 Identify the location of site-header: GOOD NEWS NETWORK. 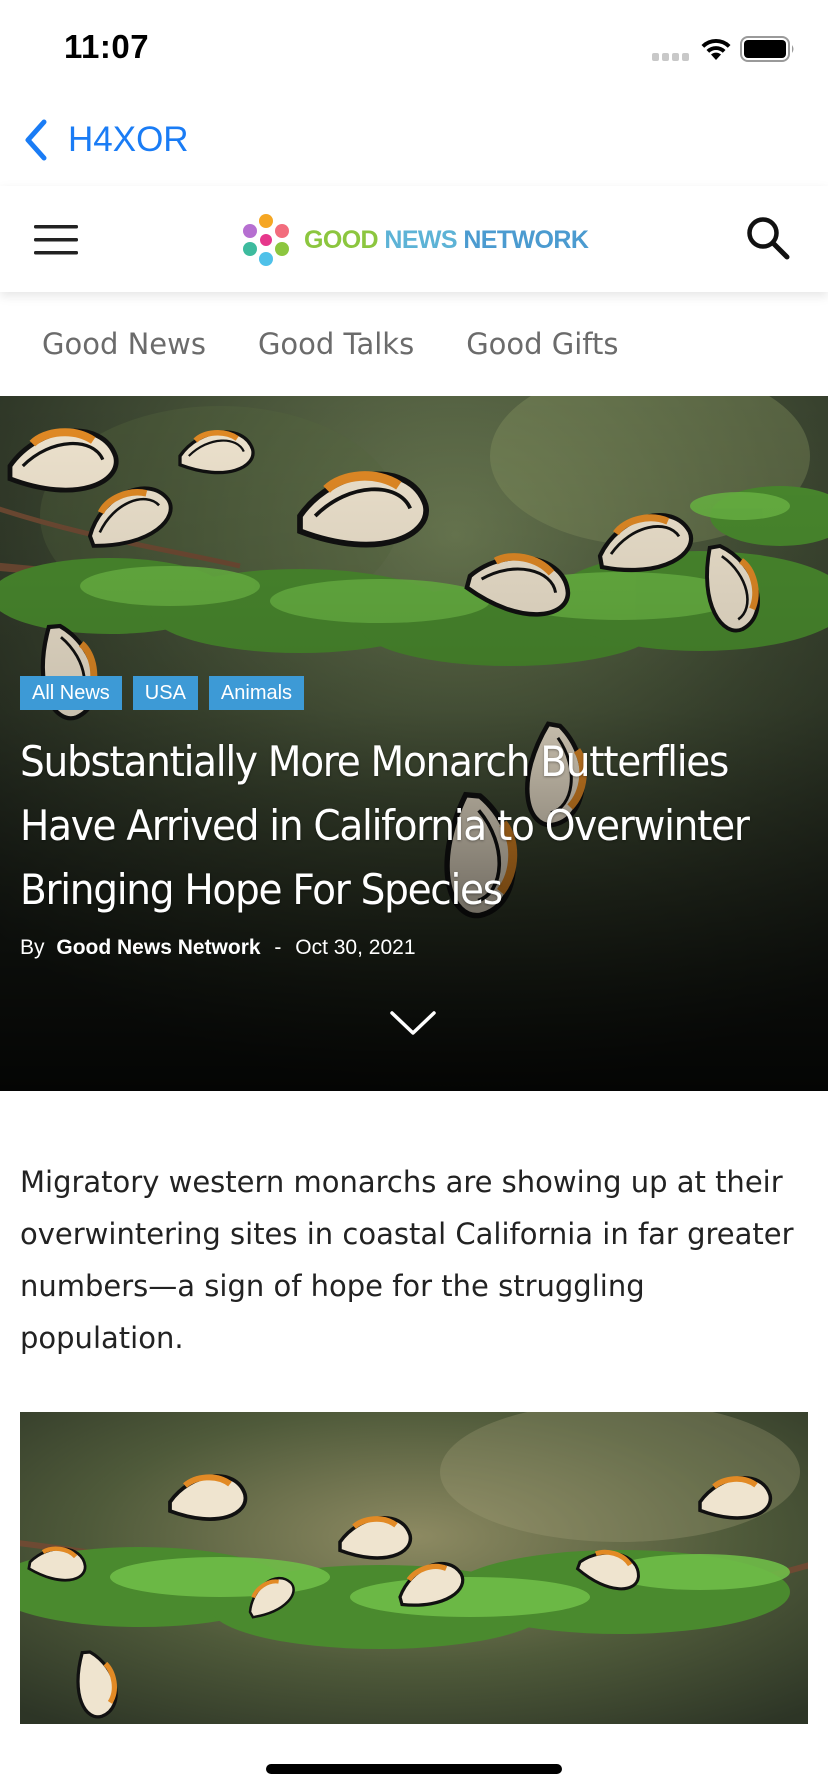
(414, 239).